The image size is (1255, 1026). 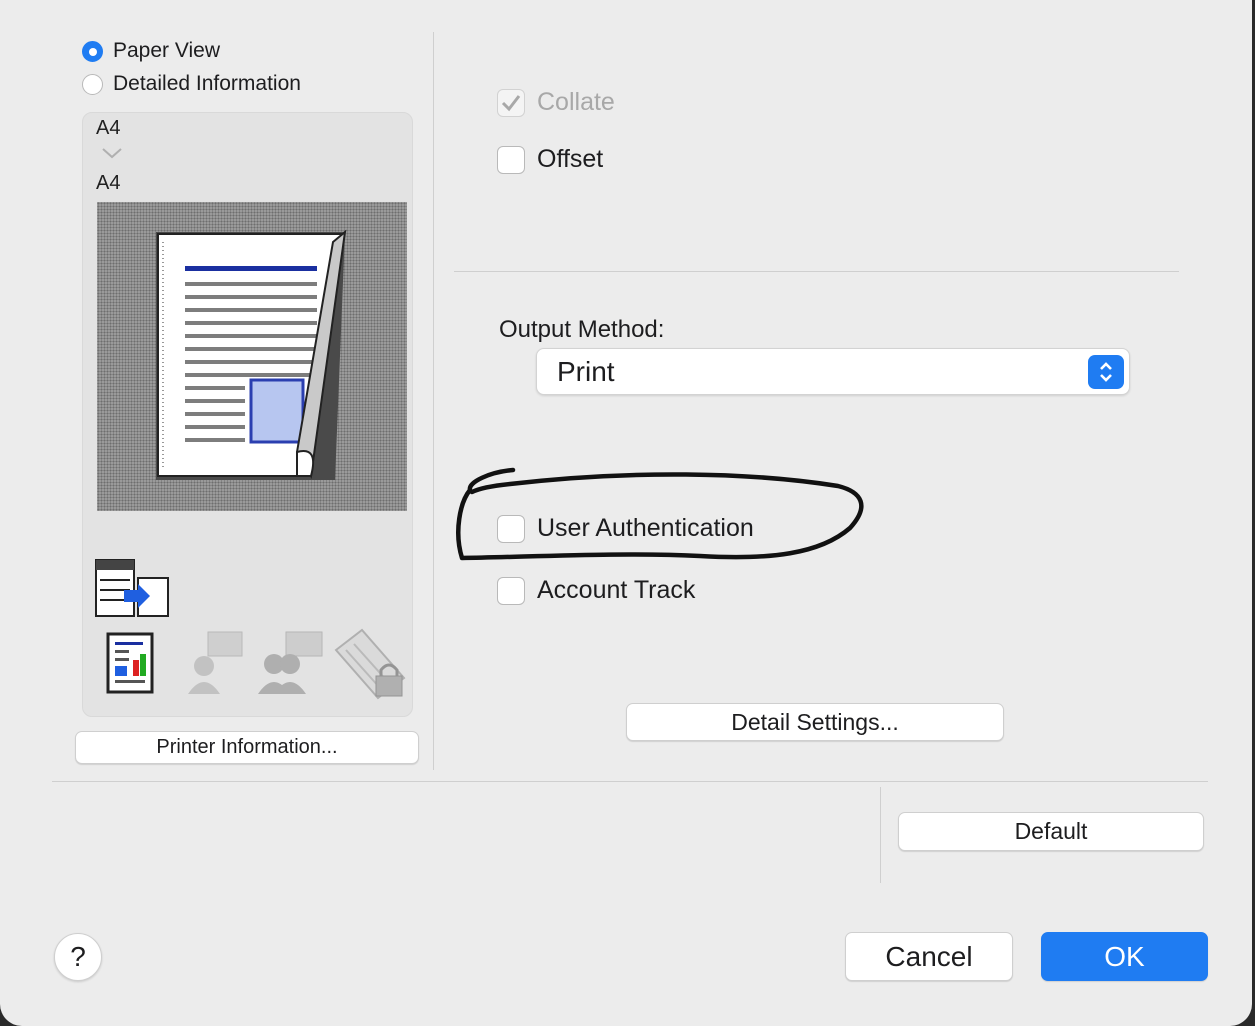 I want to click on output-paper-size: A4, so click(x=108, y=183).